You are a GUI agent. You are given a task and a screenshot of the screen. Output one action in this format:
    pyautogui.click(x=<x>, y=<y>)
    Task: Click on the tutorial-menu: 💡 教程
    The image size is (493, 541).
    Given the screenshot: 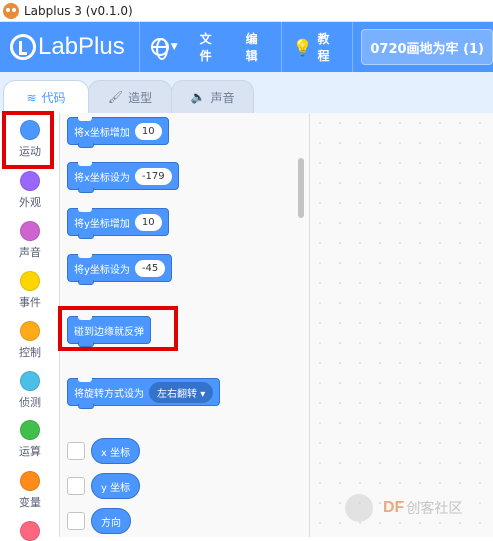 What is the action you would take?
    pyautogui.click(x=317, y=47)
    